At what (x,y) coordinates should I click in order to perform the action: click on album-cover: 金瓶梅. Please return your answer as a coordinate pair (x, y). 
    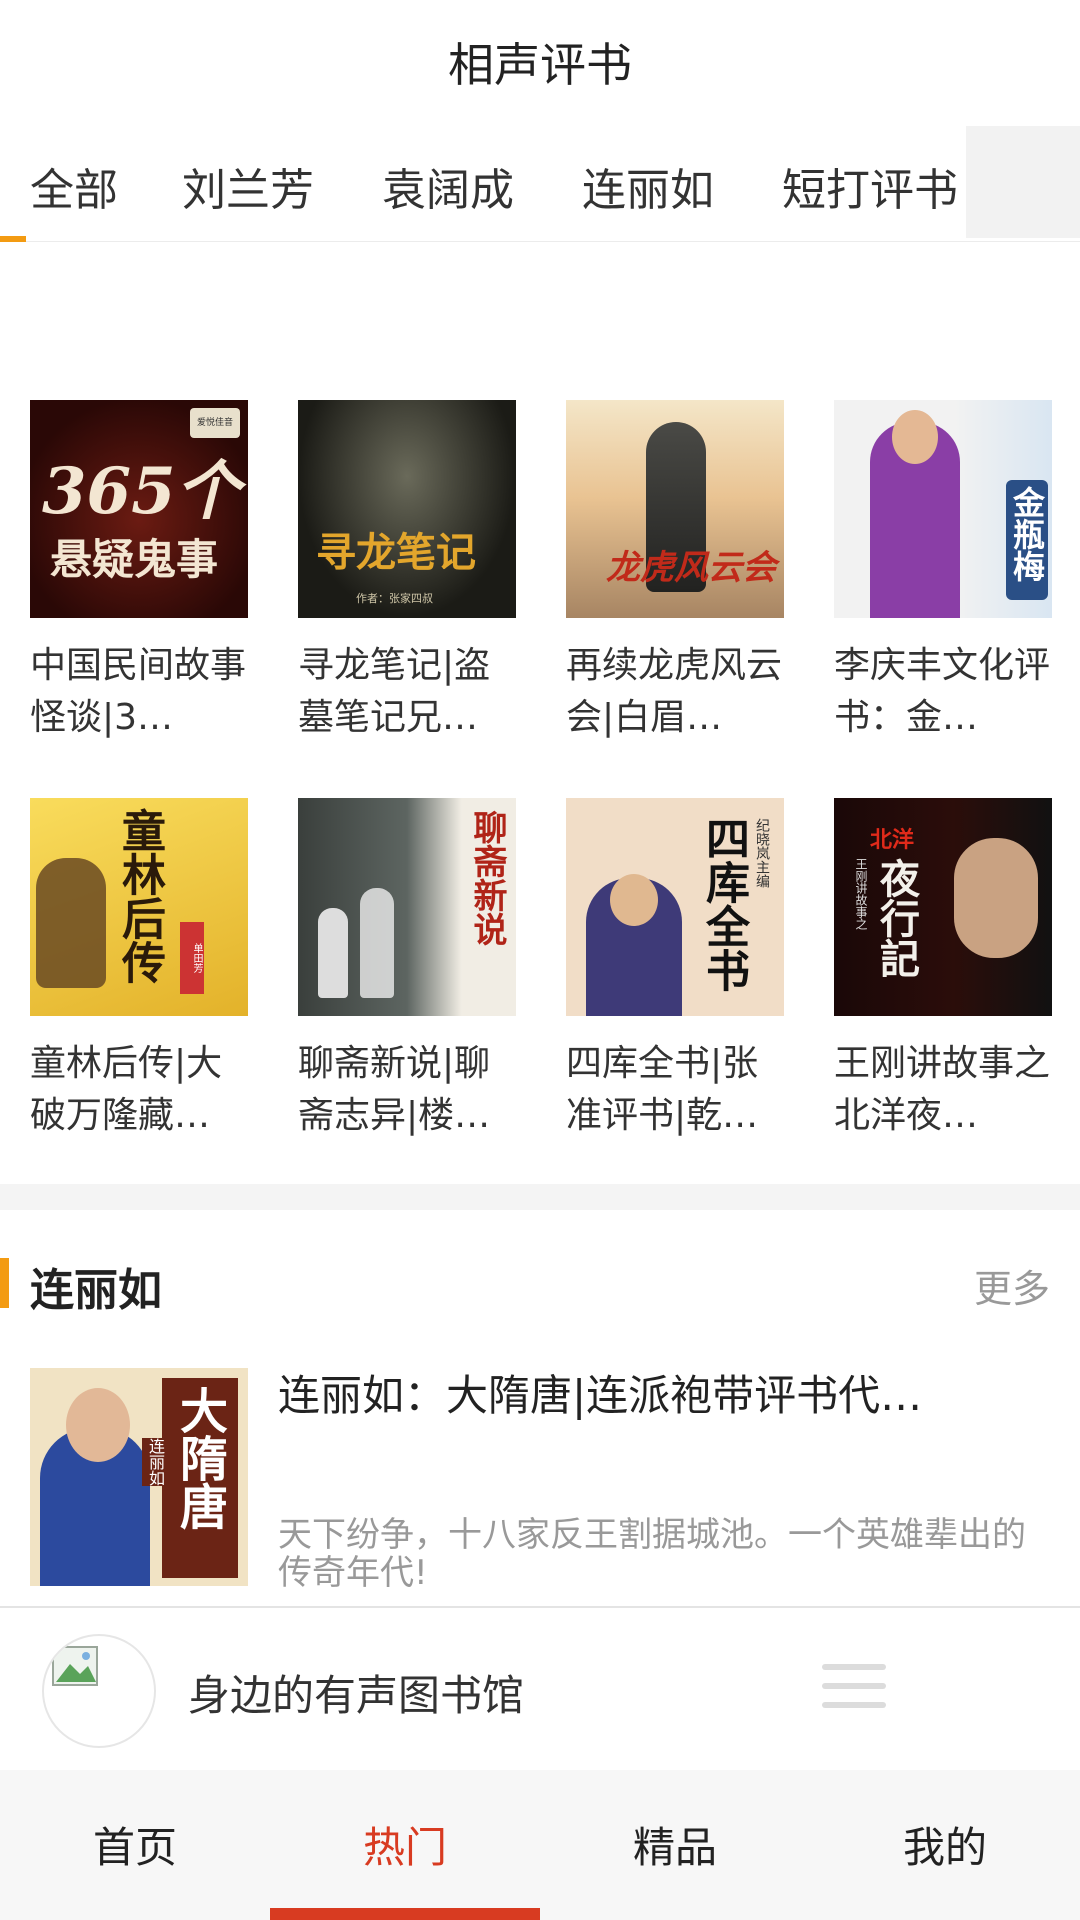
    Looking at the image, I should click on (943, 509).